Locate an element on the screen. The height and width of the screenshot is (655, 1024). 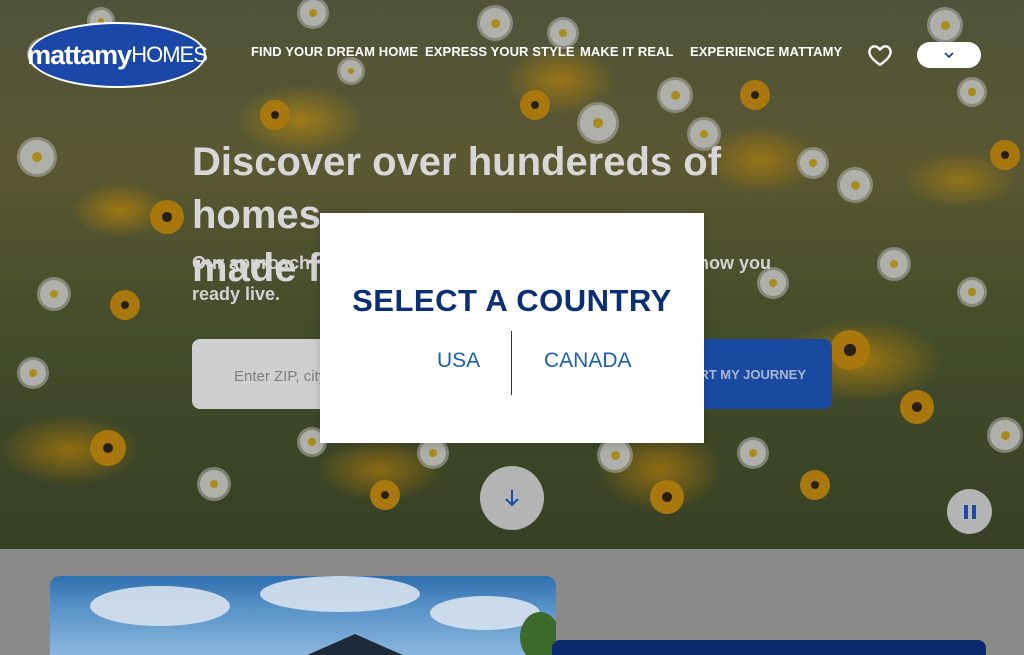
country-option-canada: CANADA is located at coordinates (588, 361).